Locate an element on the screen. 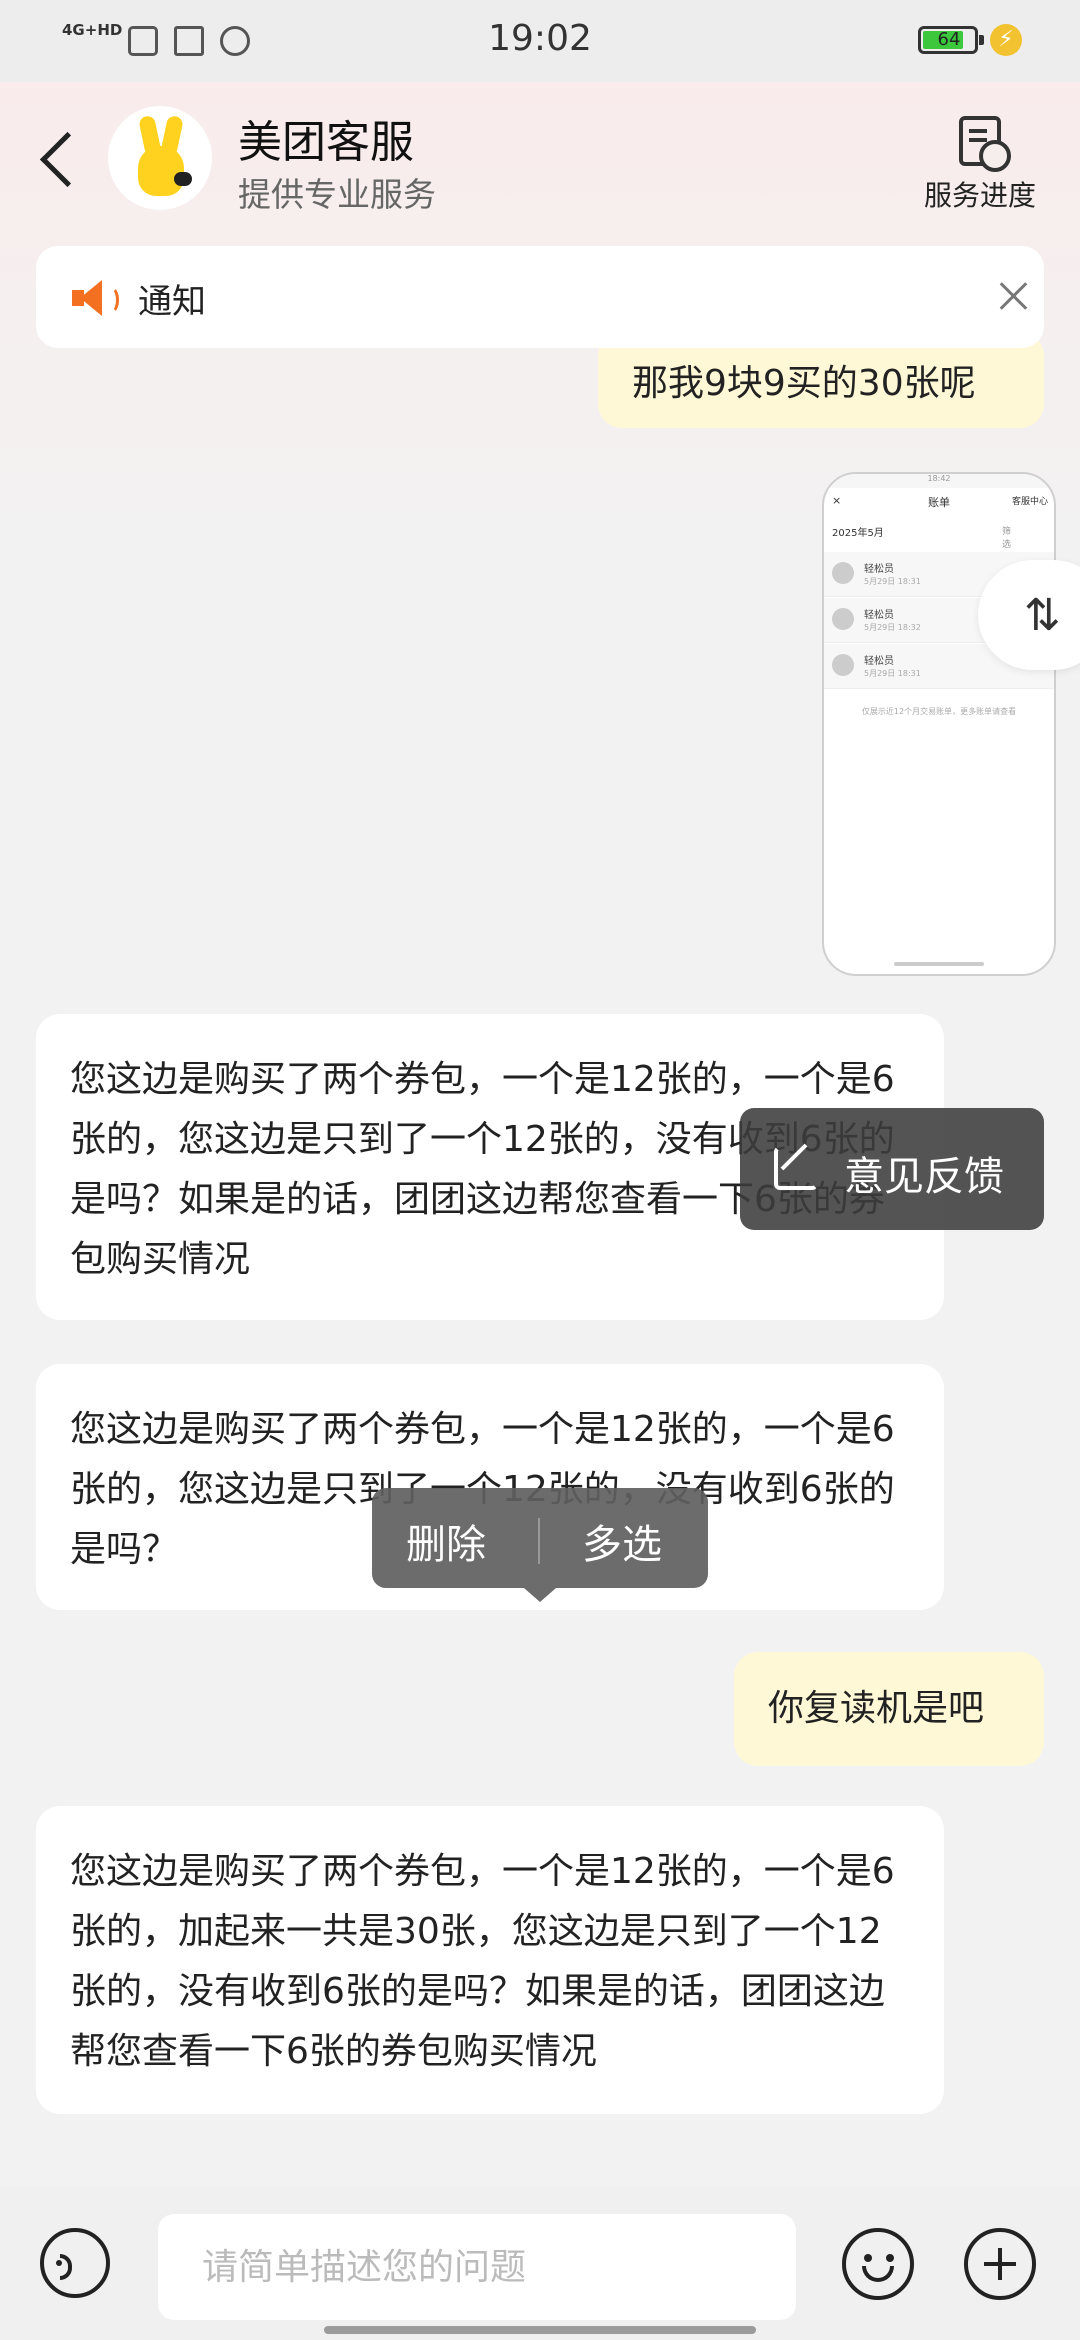 The height and width of the screenshot is (2340, 1080). home-indicator is located at coordinates (540, 2330).